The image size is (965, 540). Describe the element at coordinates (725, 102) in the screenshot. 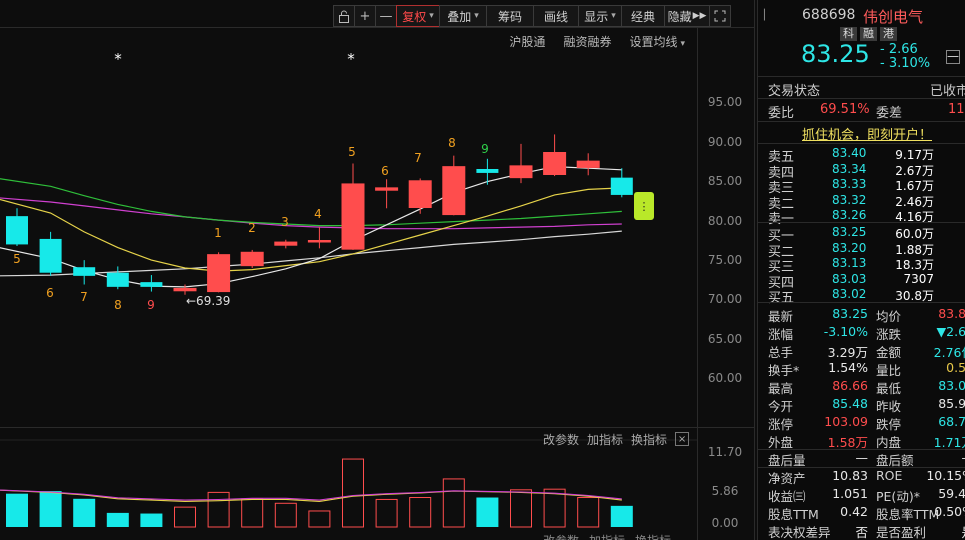

I see `price-tick: 95.00` at that location.